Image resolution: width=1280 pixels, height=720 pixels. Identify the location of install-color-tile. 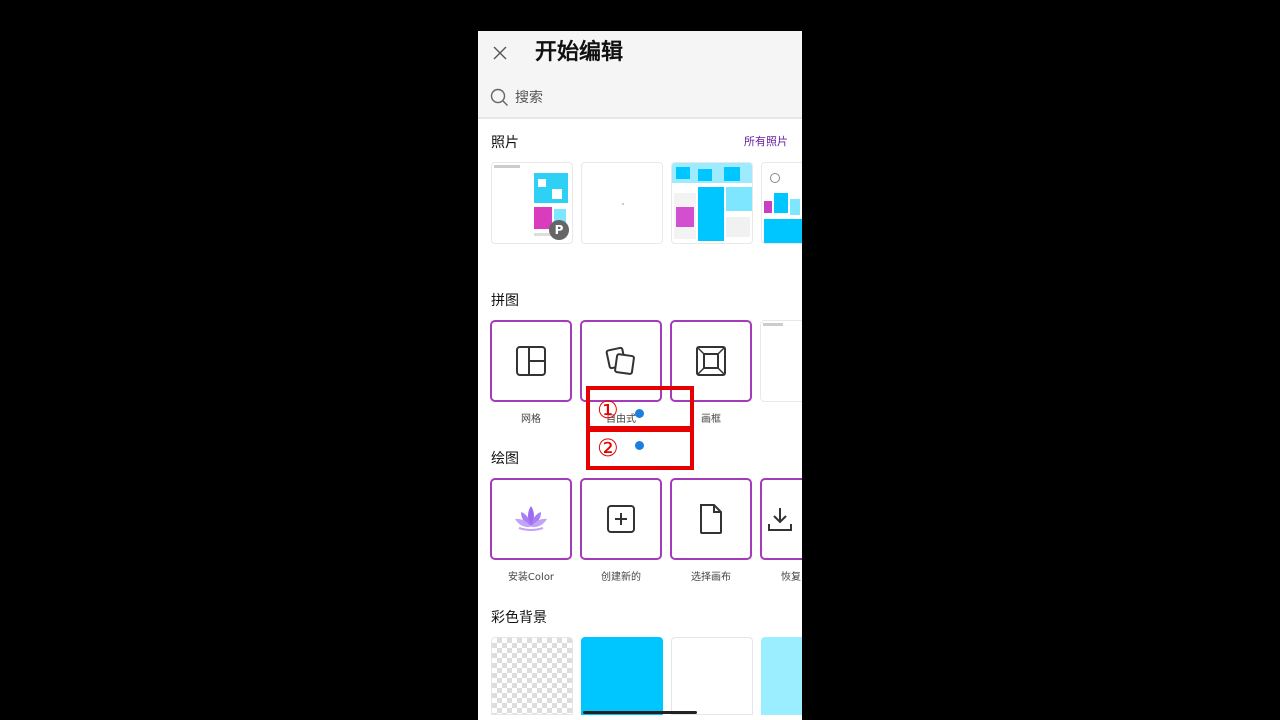
(531, 519).